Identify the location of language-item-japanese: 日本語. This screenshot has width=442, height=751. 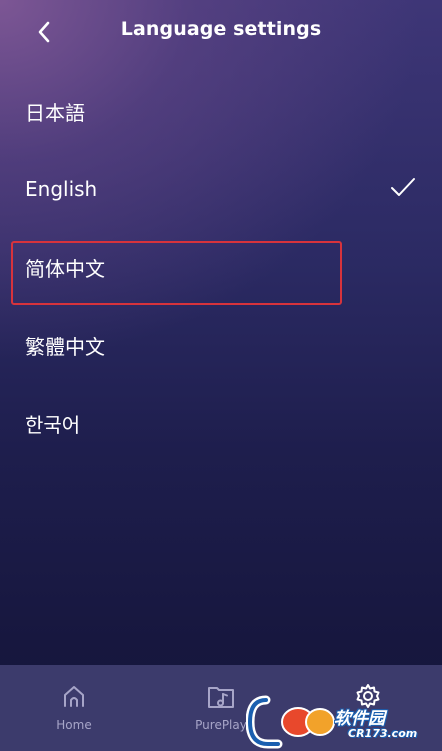
(221, 111).